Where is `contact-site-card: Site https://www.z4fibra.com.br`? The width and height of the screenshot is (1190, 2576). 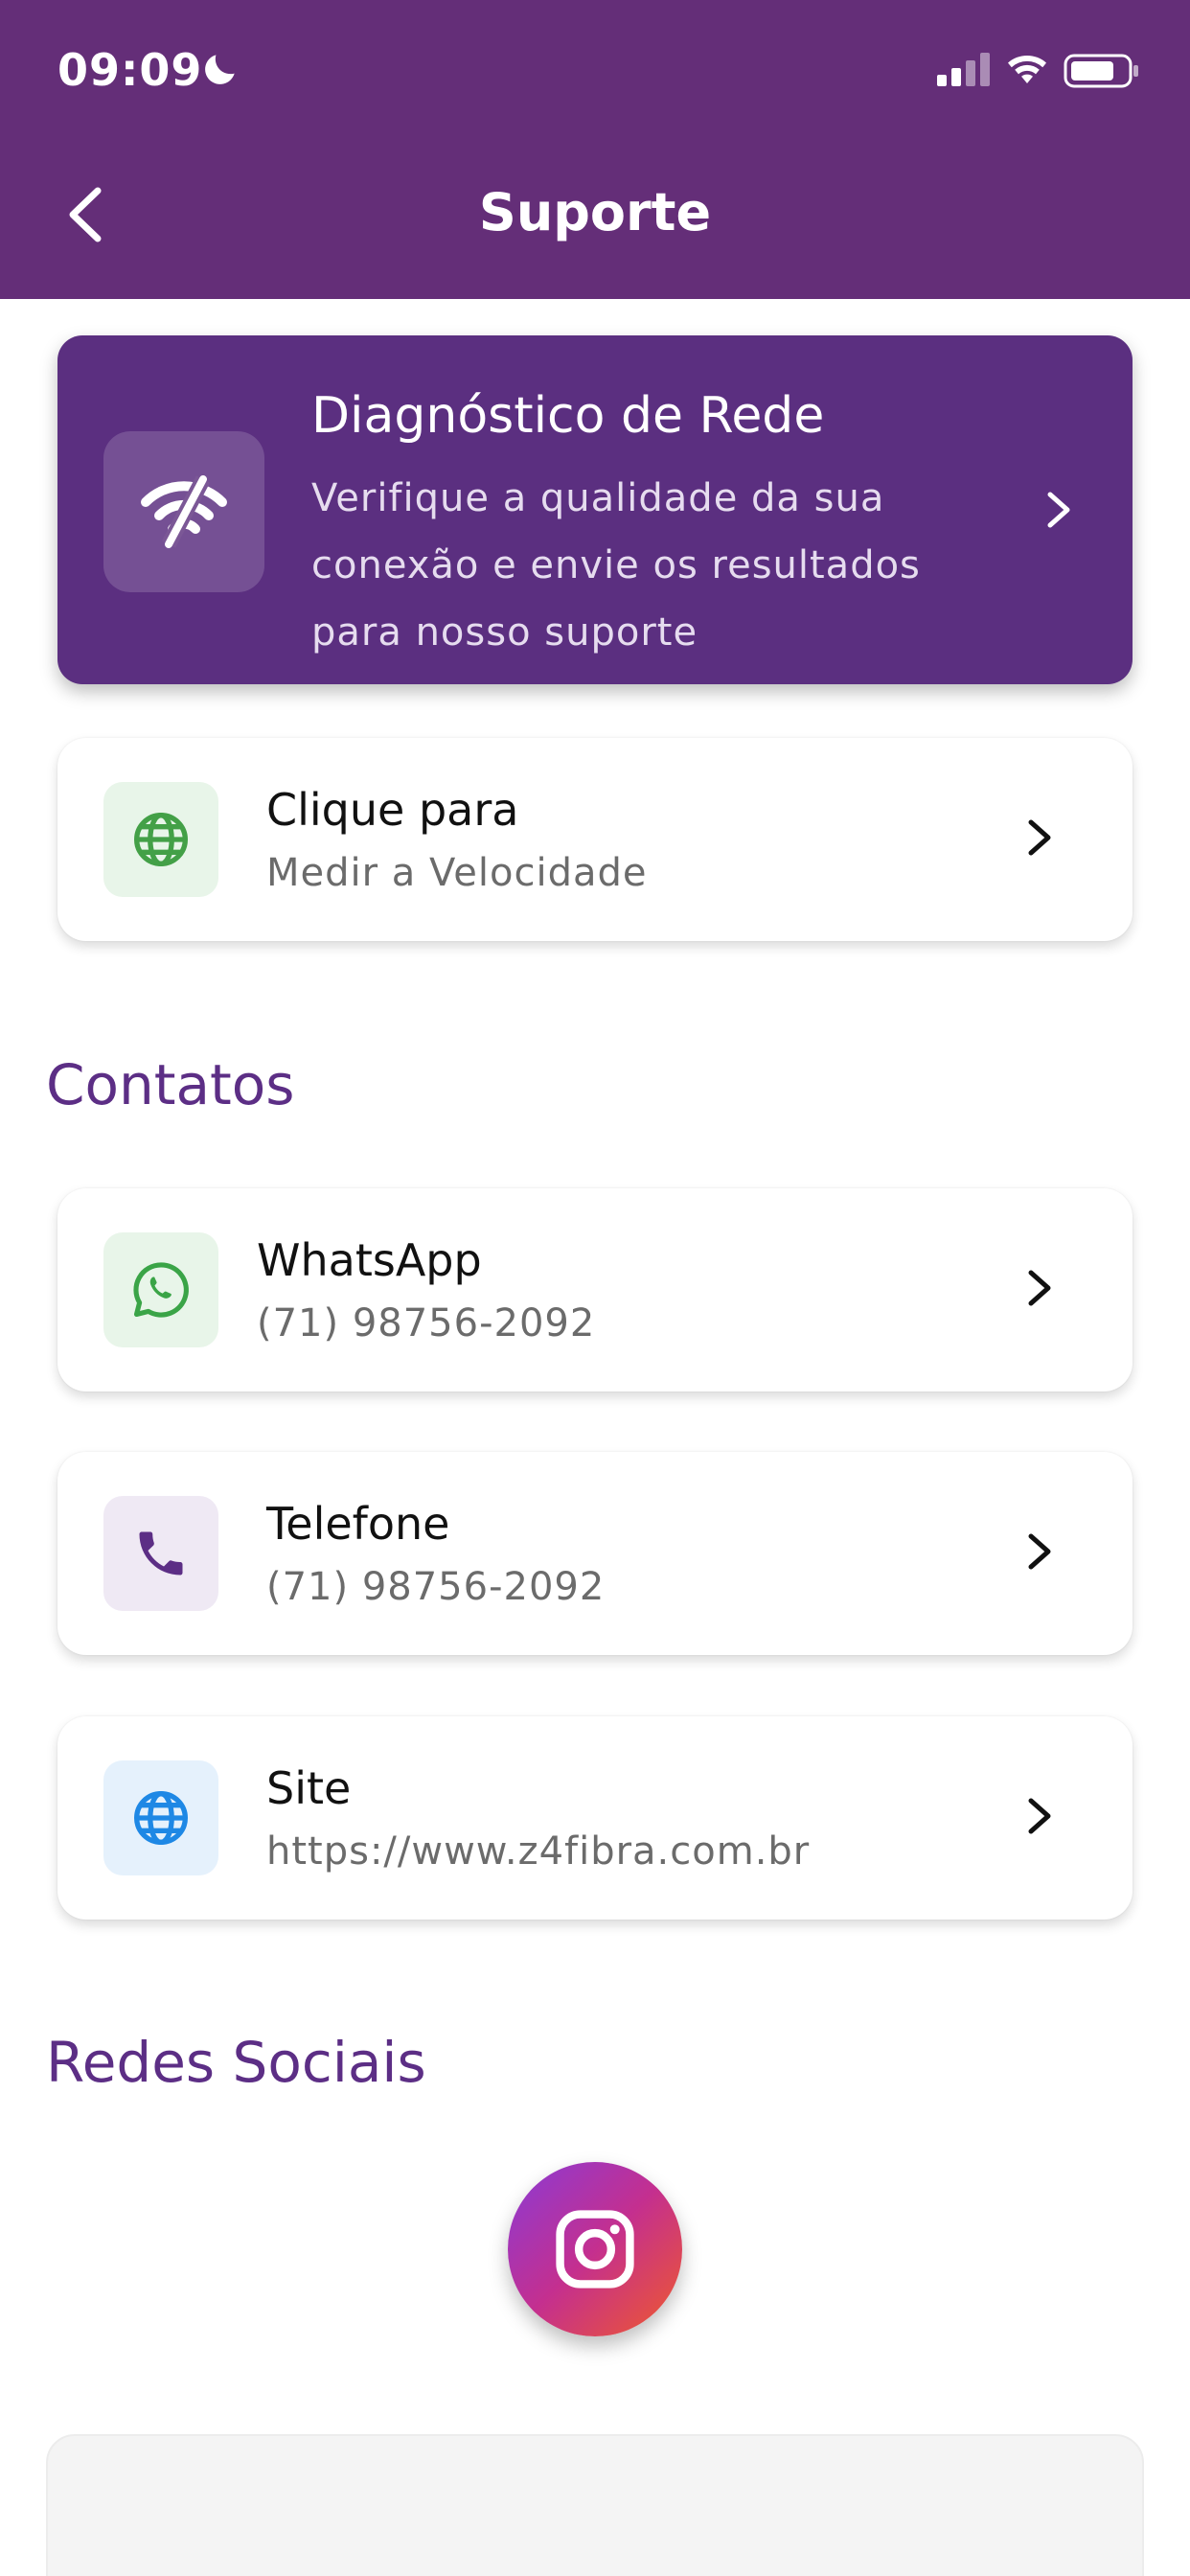
contact-site-card: Site https://www.z4fibra.com.br is located at coordinates (595, 1818).